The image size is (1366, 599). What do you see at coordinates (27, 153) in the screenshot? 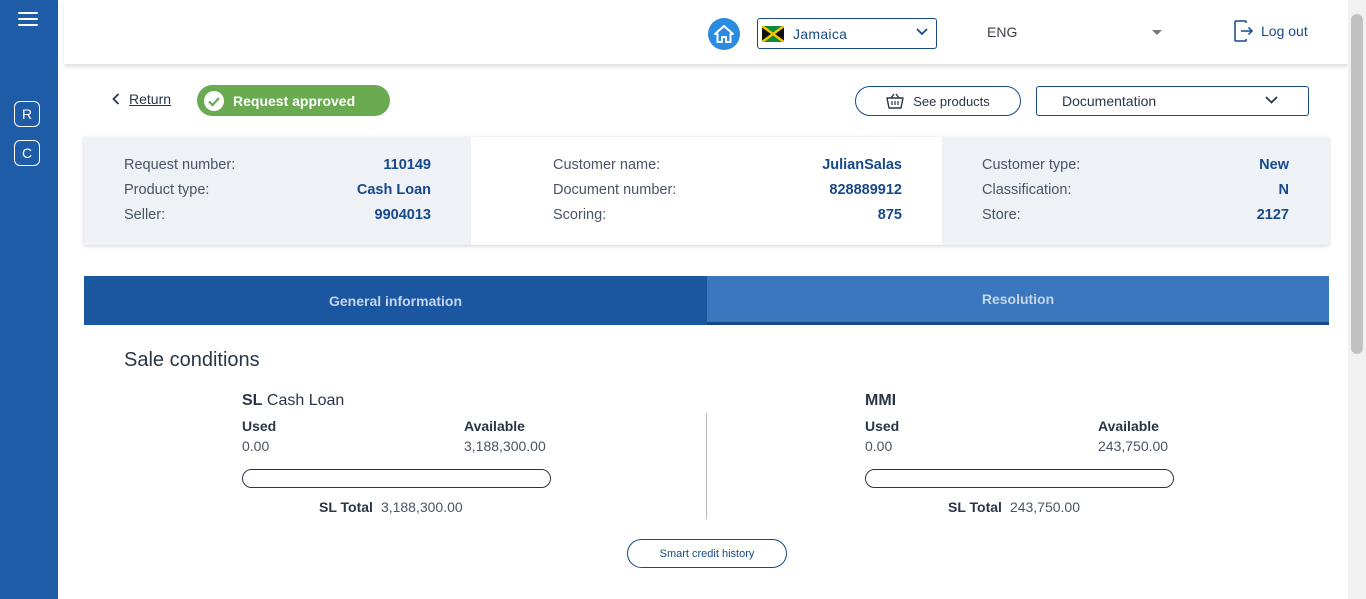
I see `sidebar-button-c: C` at bounding box center [27, 153].